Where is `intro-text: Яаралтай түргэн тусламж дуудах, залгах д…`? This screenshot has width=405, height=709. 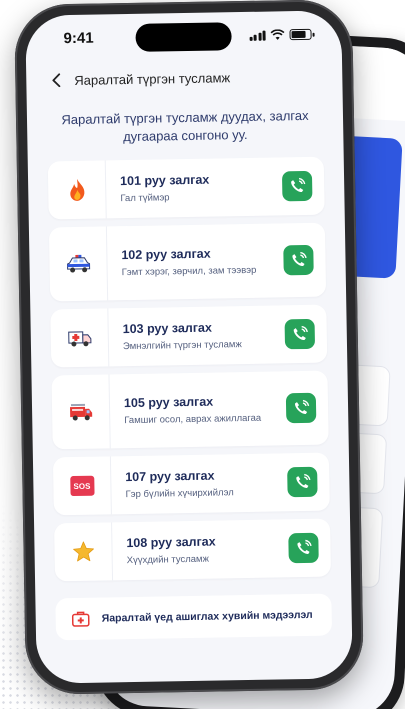
intro-text: Яаралтай түргэн тусламж дуудах, залгах д… is located at coordinates (185, 126).